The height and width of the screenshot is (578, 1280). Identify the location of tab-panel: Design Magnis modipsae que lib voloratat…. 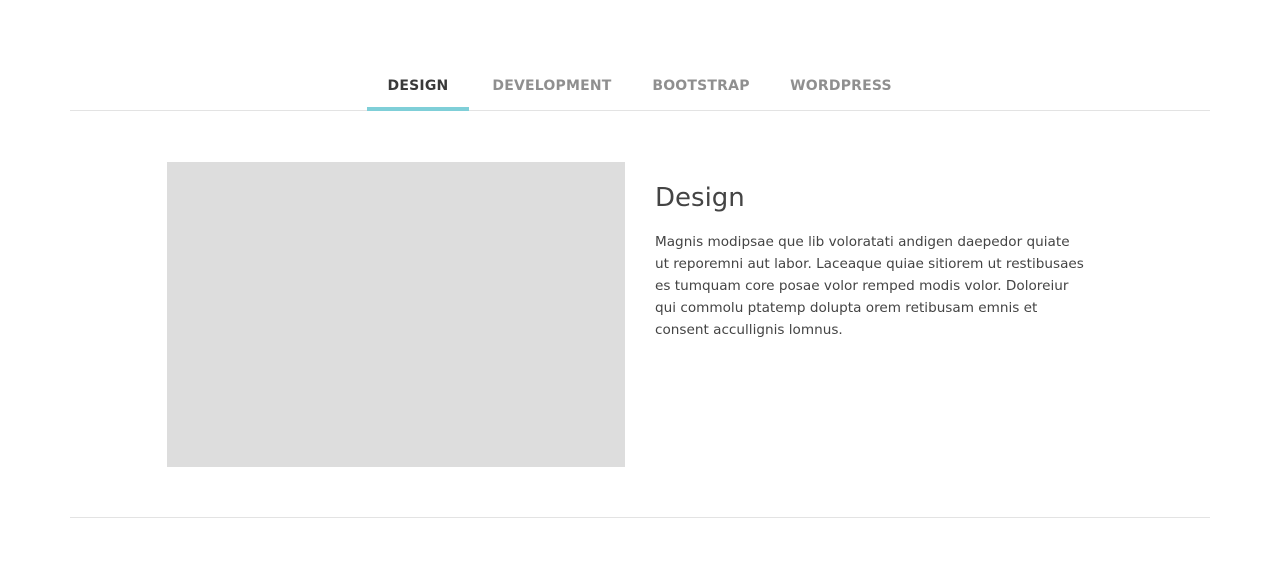
(870, 259).